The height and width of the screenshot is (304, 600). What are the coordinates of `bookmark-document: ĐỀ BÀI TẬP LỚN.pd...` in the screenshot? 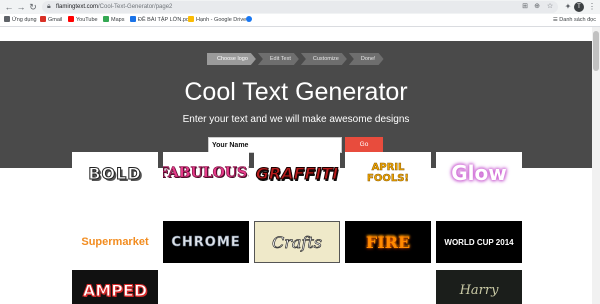 It's located at (162, 20).